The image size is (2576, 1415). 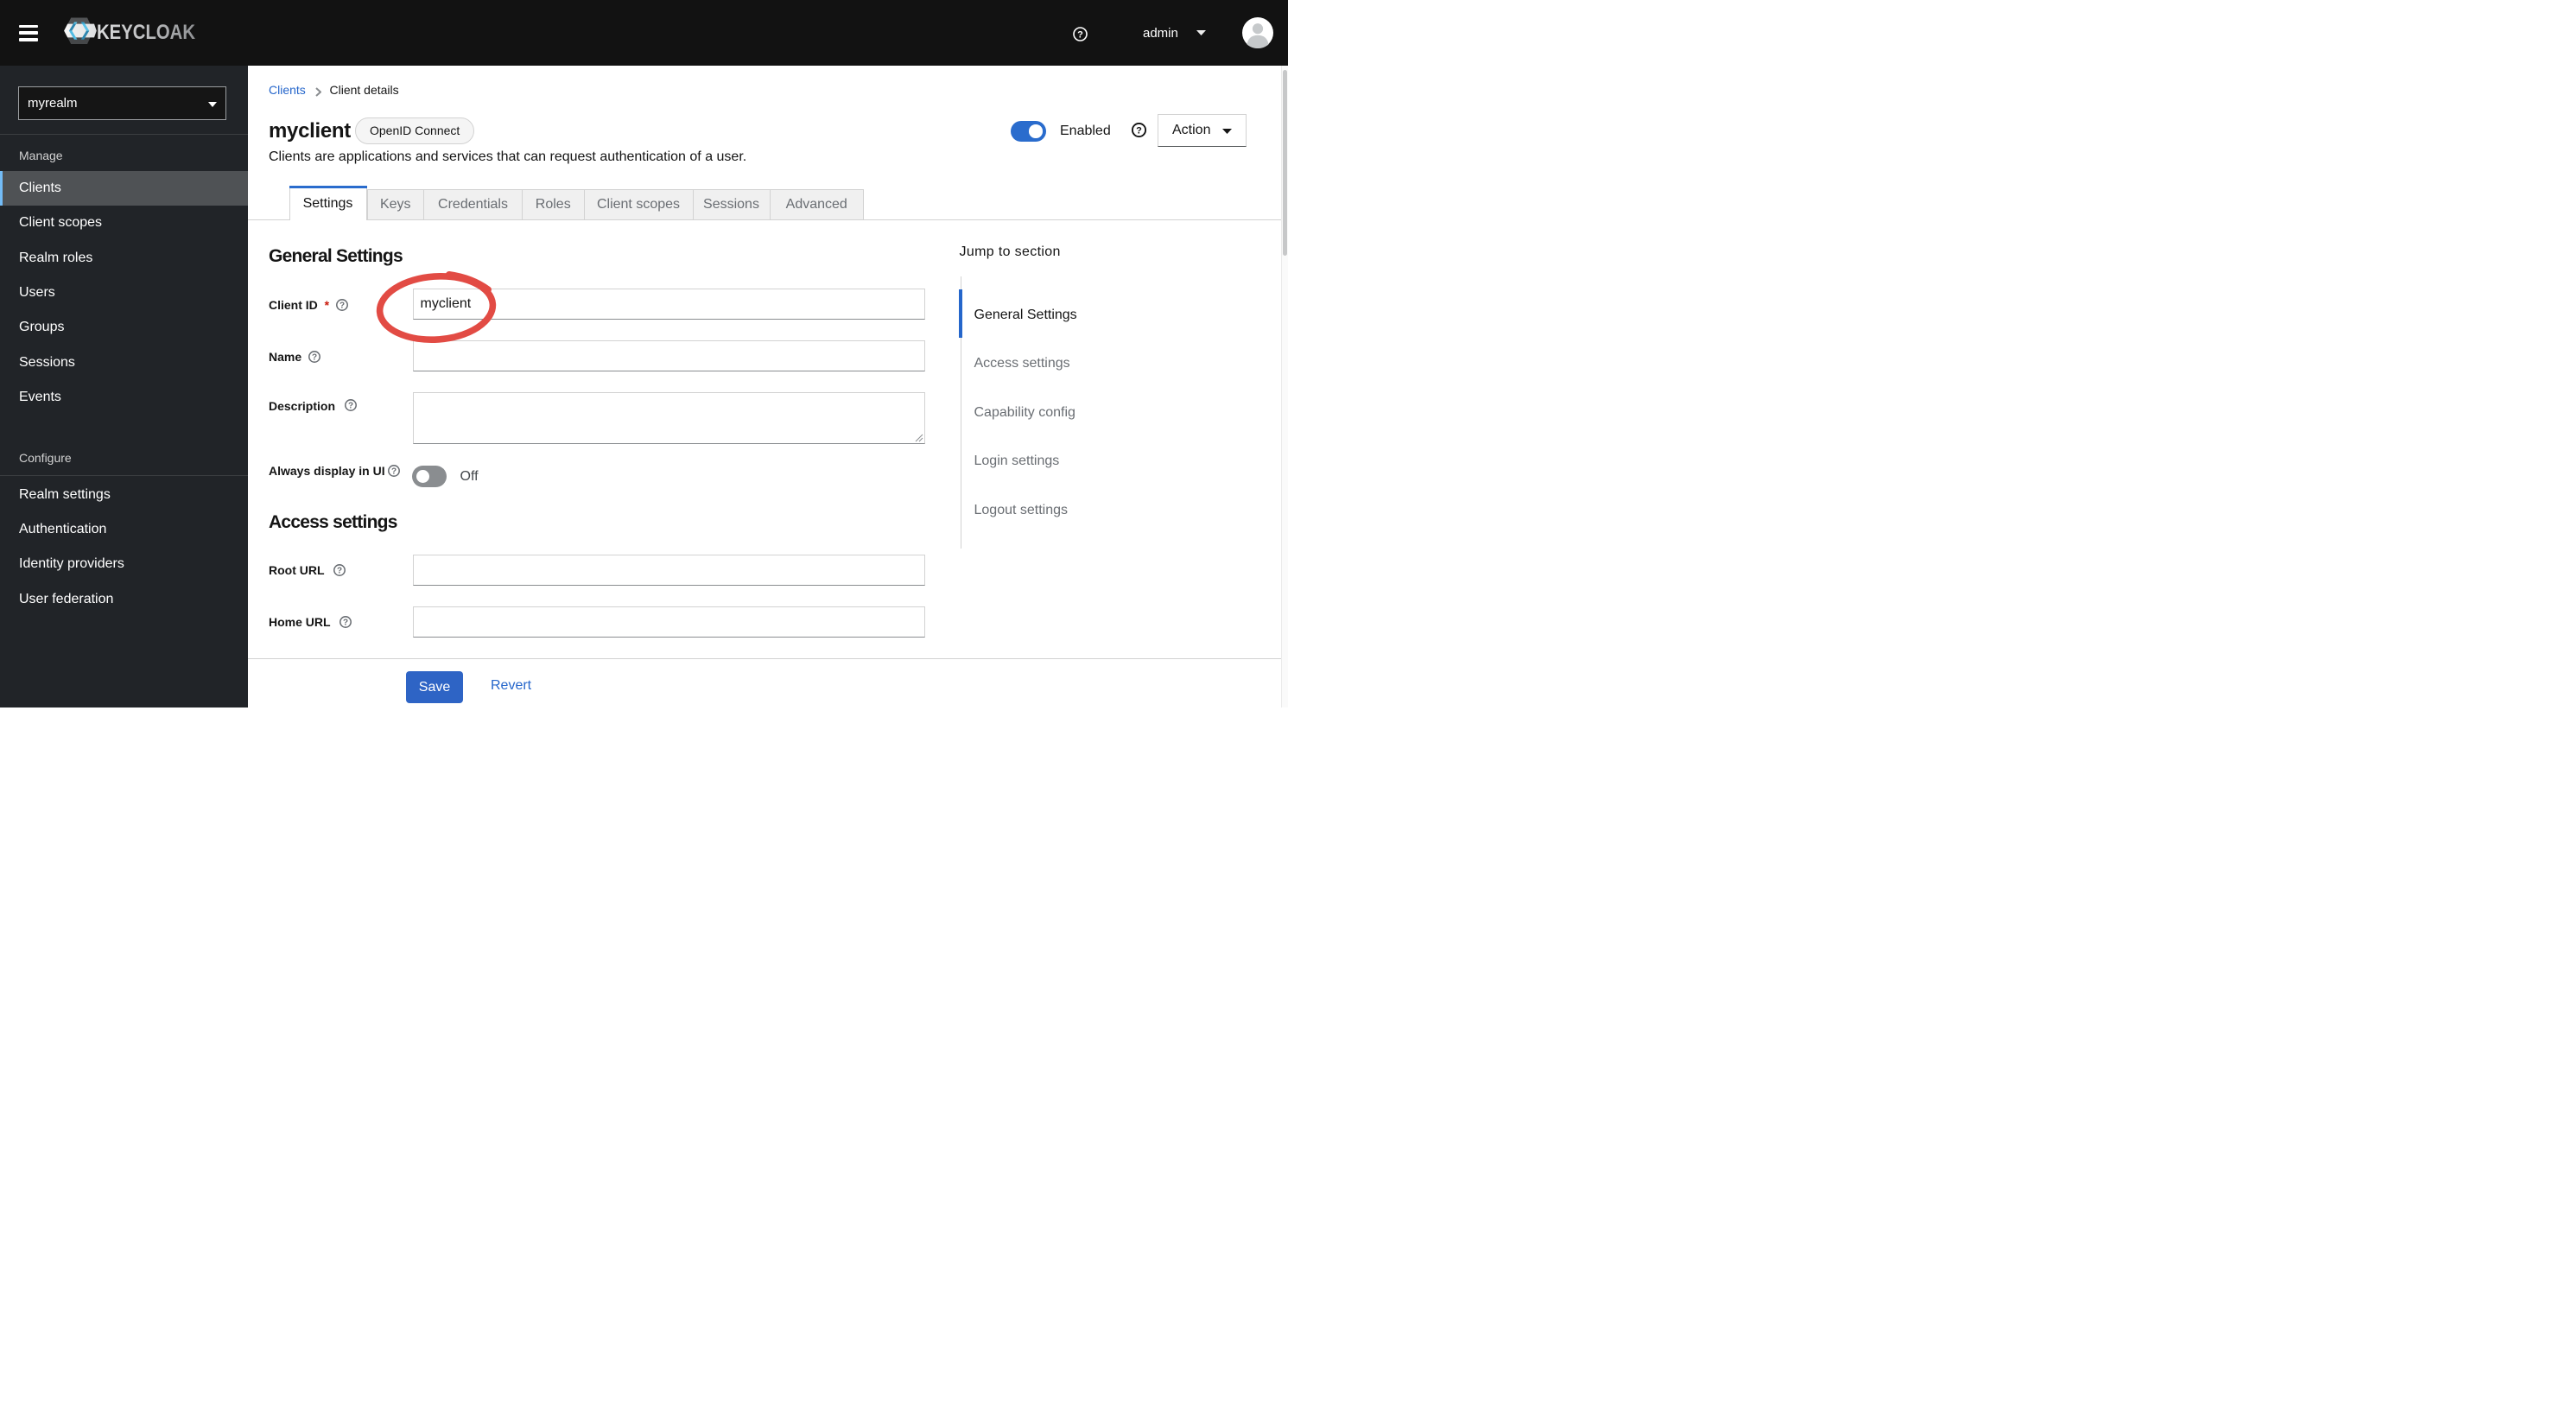 What do you see at coordinates (146, 33) in the screenshot?
I see `svg-text: KEYCLOAK` at bounding box center [146, 33].